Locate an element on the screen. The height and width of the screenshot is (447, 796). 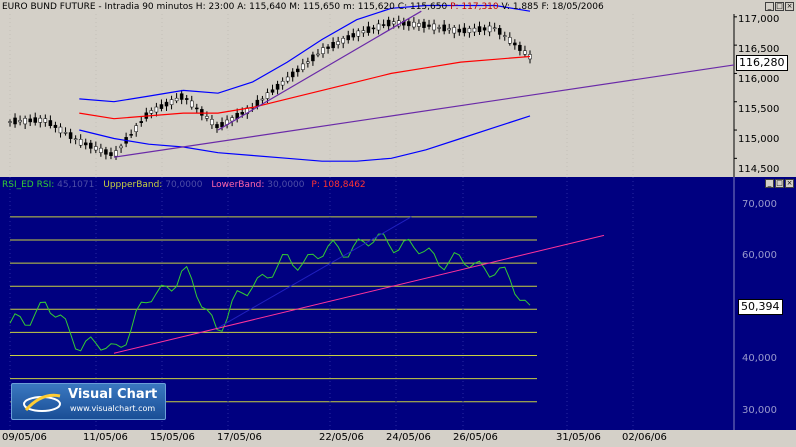
logo-url: www.visualchart.com is located at coordinates (113, 408).